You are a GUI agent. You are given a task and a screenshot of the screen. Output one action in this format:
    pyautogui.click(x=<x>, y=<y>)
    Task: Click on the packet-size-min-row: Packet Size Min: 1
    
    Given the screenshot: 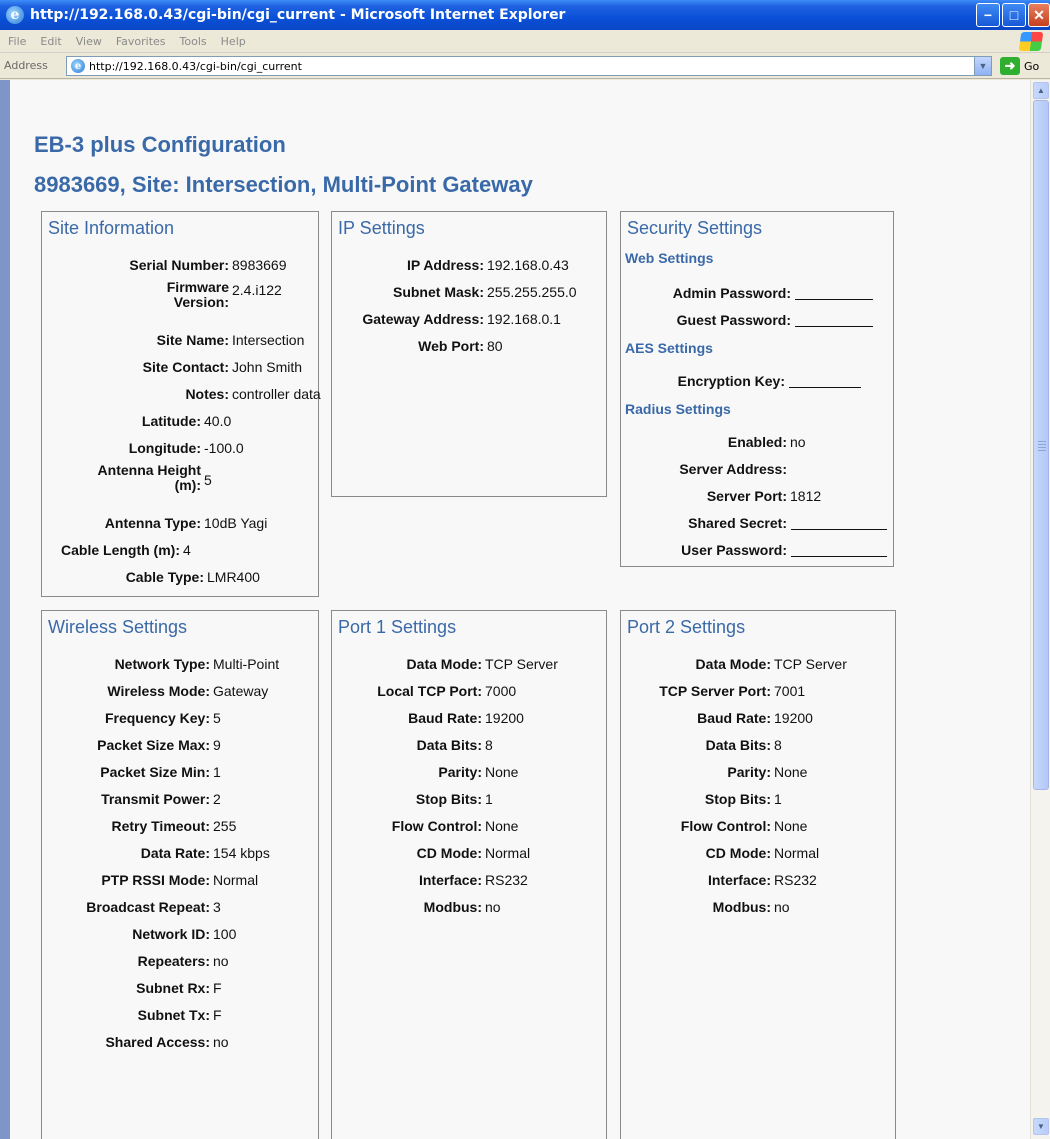 What is the action you would take?
    pyautogui.click(x=160, y=772)
    